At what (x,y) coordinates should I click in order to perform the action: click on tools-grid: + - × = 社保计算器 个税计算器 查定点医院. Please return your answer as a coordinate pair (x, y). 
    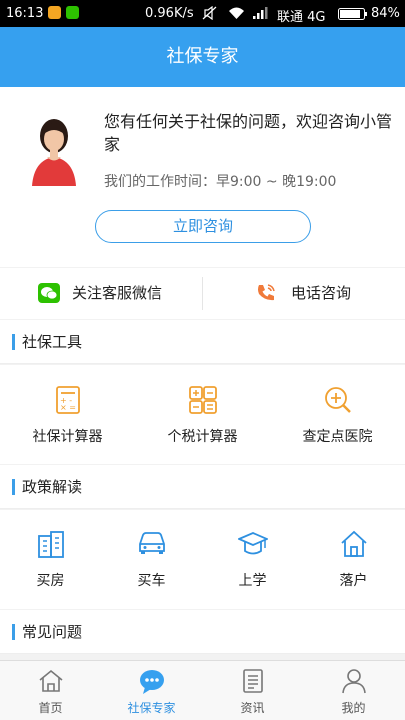
    Looking at the image, I should click on (202, 414).